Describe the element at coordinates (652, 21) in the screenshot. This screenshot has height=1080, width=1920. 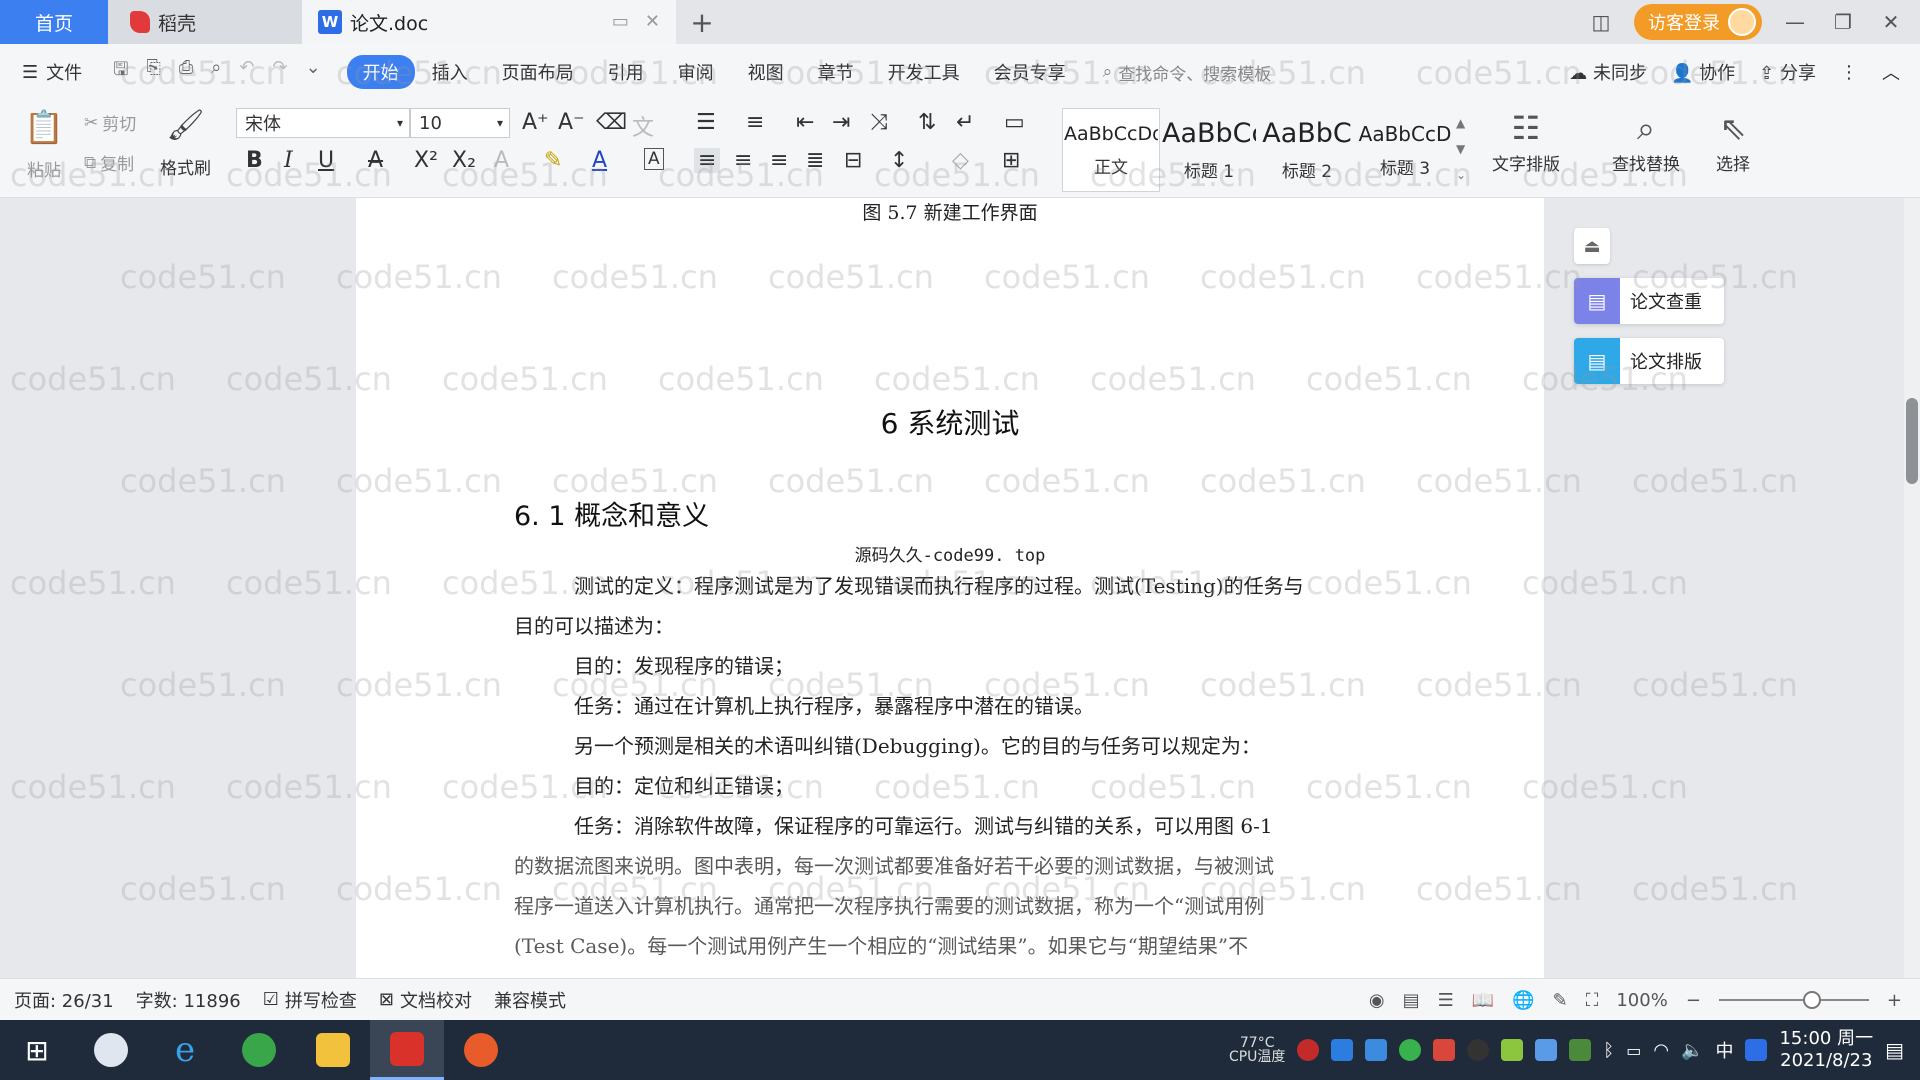
I see `tab-close-icon: ✕` at that location.